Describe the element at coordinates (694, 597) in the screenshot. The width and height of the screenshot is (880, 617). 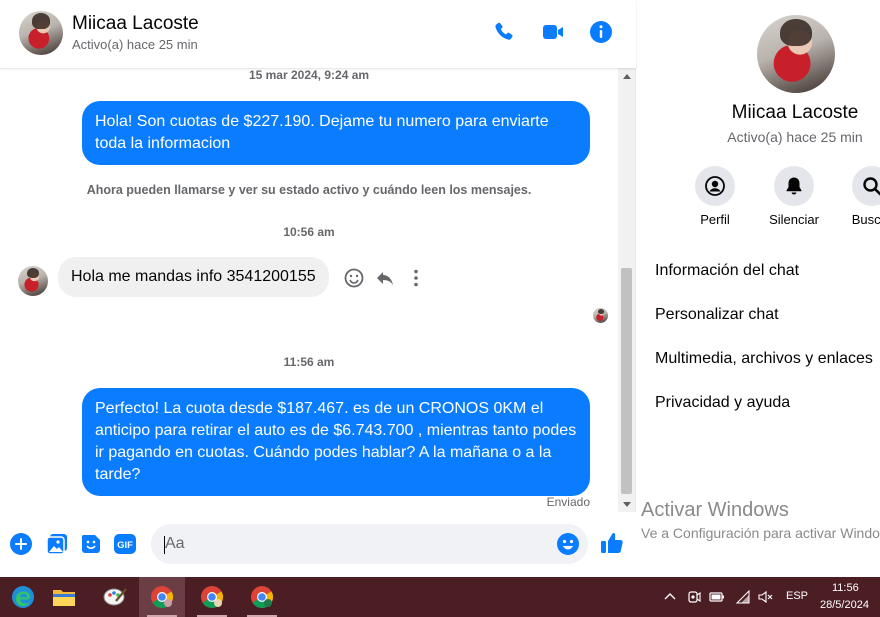
I see `meet-now-icon` at that location.